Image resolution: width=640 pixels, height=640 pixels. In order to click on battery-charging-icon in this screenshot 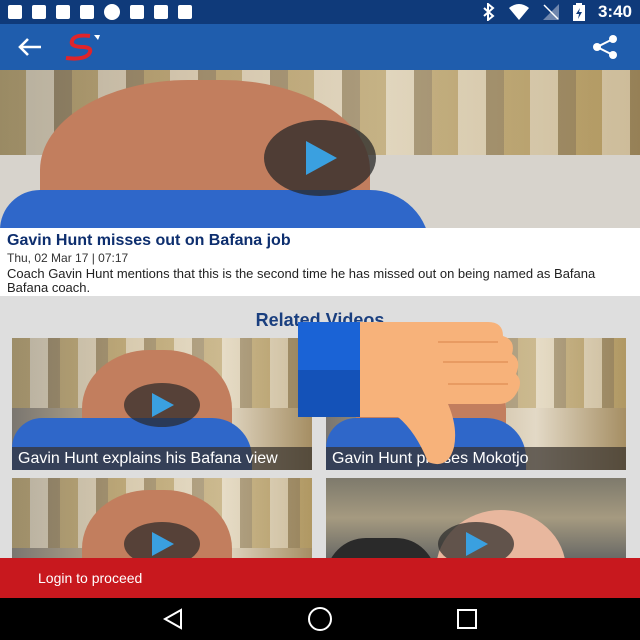, I will do `click(578, 12)`.